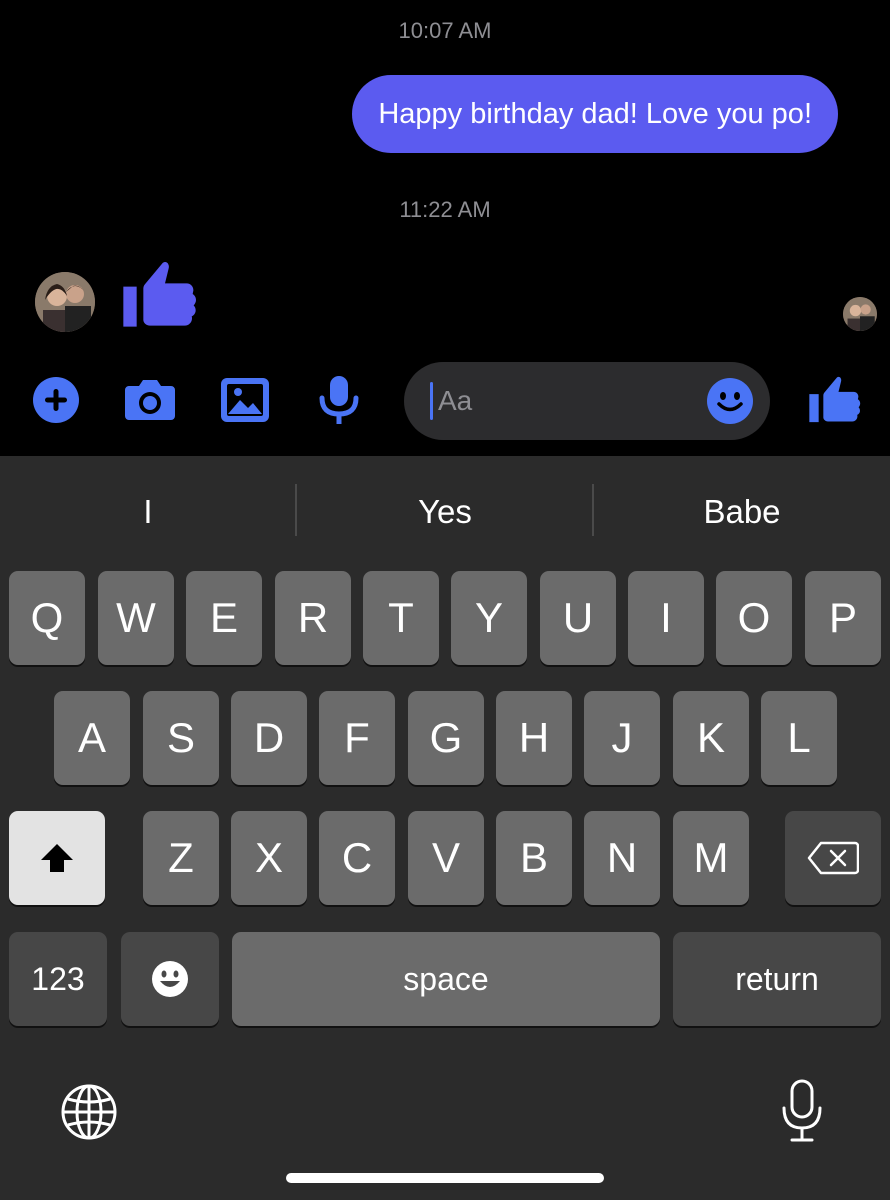  I want to click on shift-key, so click(57, 858).